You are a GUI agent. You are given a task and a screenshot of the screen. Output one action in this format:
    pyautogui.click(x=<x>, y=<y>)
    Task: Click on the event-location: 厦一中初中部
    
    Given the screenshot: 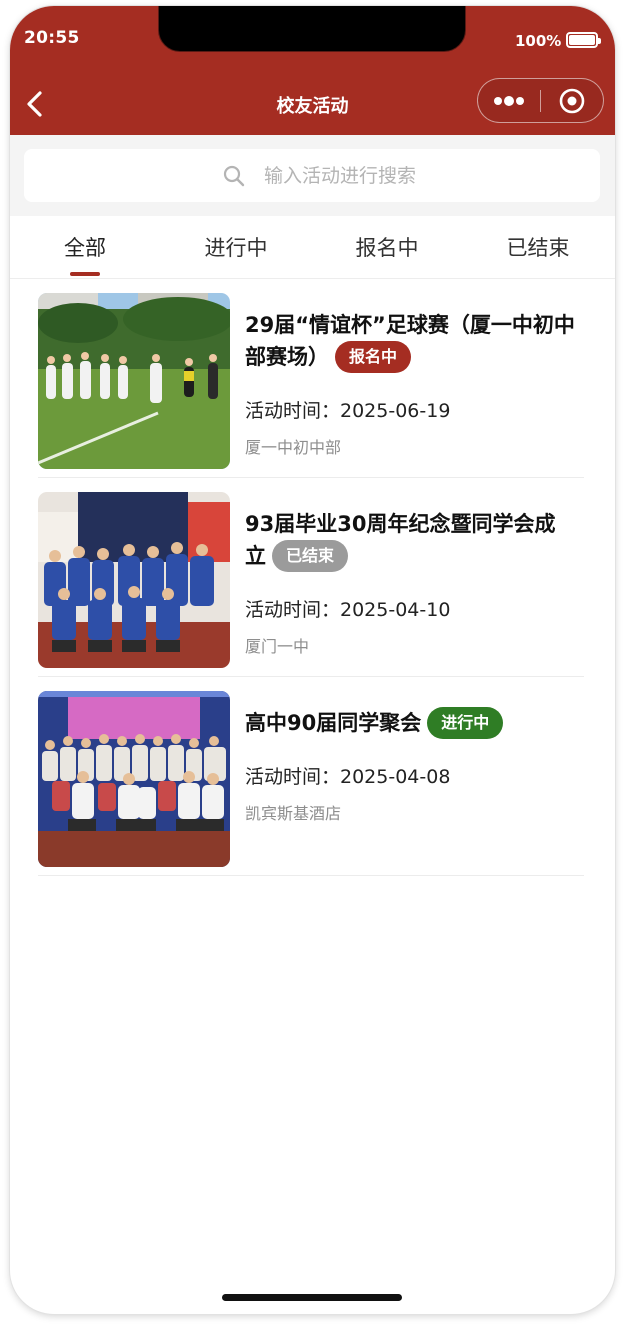 What is the action you would take?
    pyautogui.click(x=293, y=447)
    